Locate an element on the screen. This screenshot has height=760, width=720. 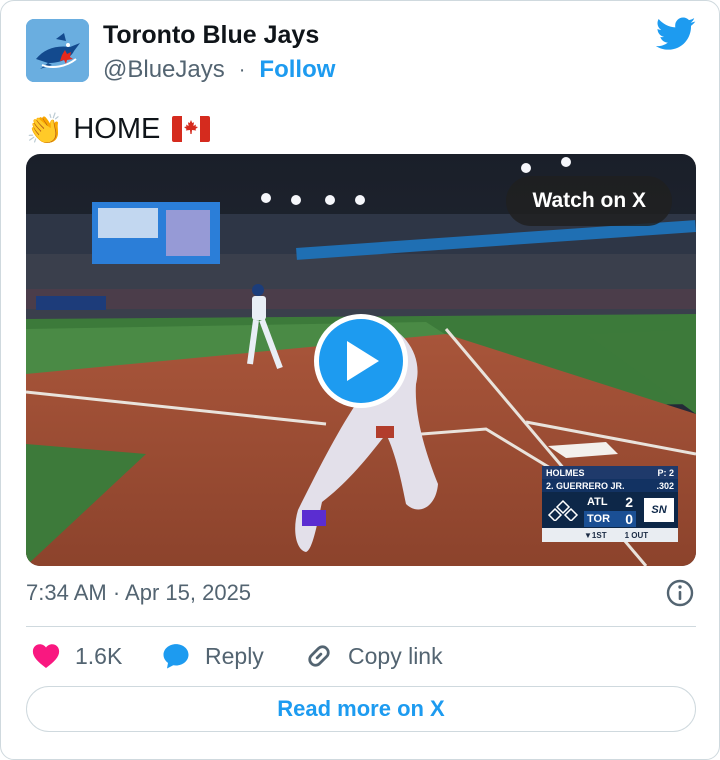
reply-bubble-icon is located at coordinates (176, 656).